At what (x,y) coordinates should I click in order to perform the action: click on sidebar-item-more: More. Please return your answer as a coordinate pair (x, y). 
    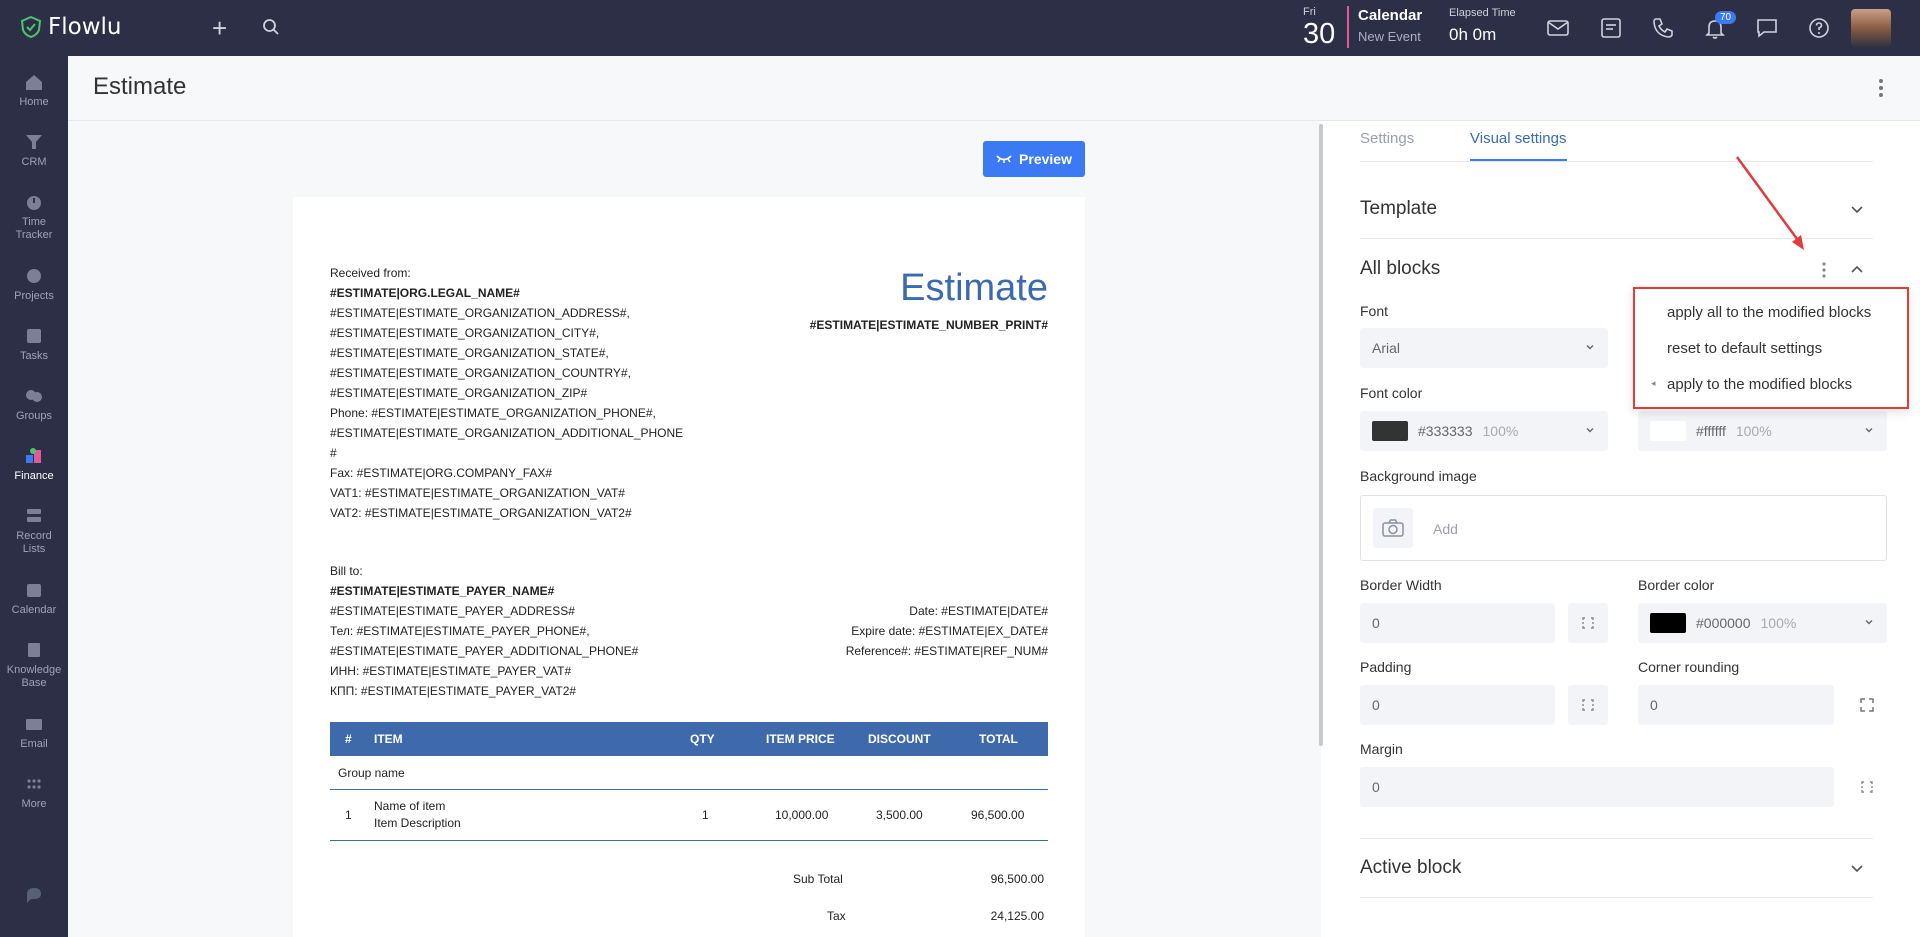
    Looking at the image, I should click on (34, 792).